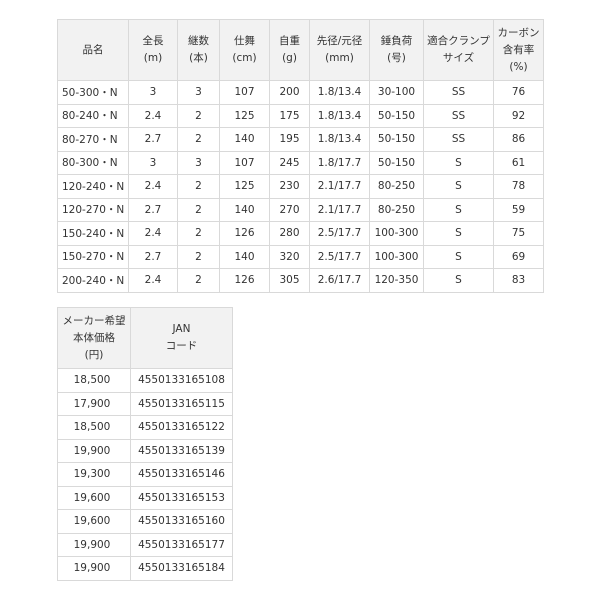 This screenshot has height=600, width=600. What do you see at coordinates (518, 209) in the screenshot?
I see `cell-carbon-content: 59` at bounding box center [518, 209].